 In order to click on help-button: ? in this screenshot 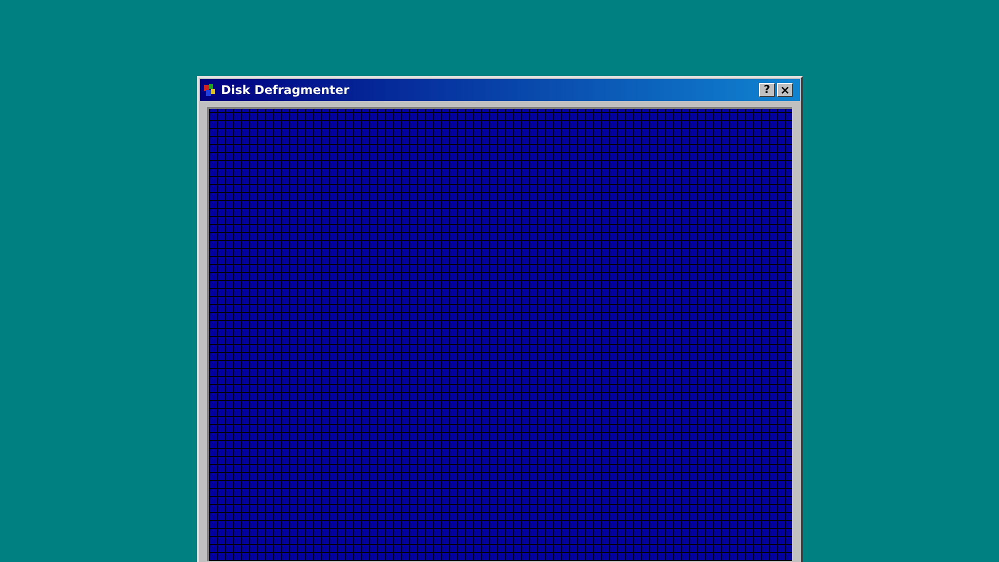, I will do `click(767, 90)`.